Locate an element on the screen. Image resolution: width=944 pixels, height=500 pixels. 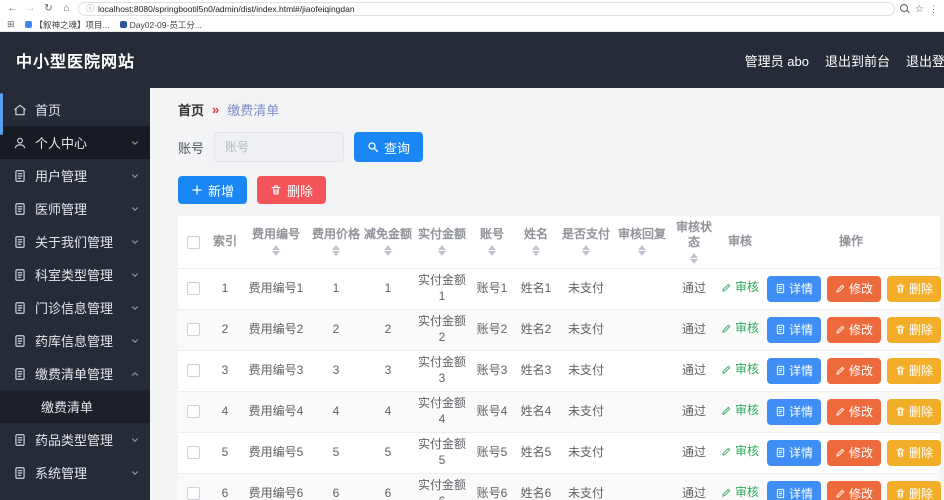
sidebar-item-doctor-management: 医师管理 is located at coordinates (75, 208).